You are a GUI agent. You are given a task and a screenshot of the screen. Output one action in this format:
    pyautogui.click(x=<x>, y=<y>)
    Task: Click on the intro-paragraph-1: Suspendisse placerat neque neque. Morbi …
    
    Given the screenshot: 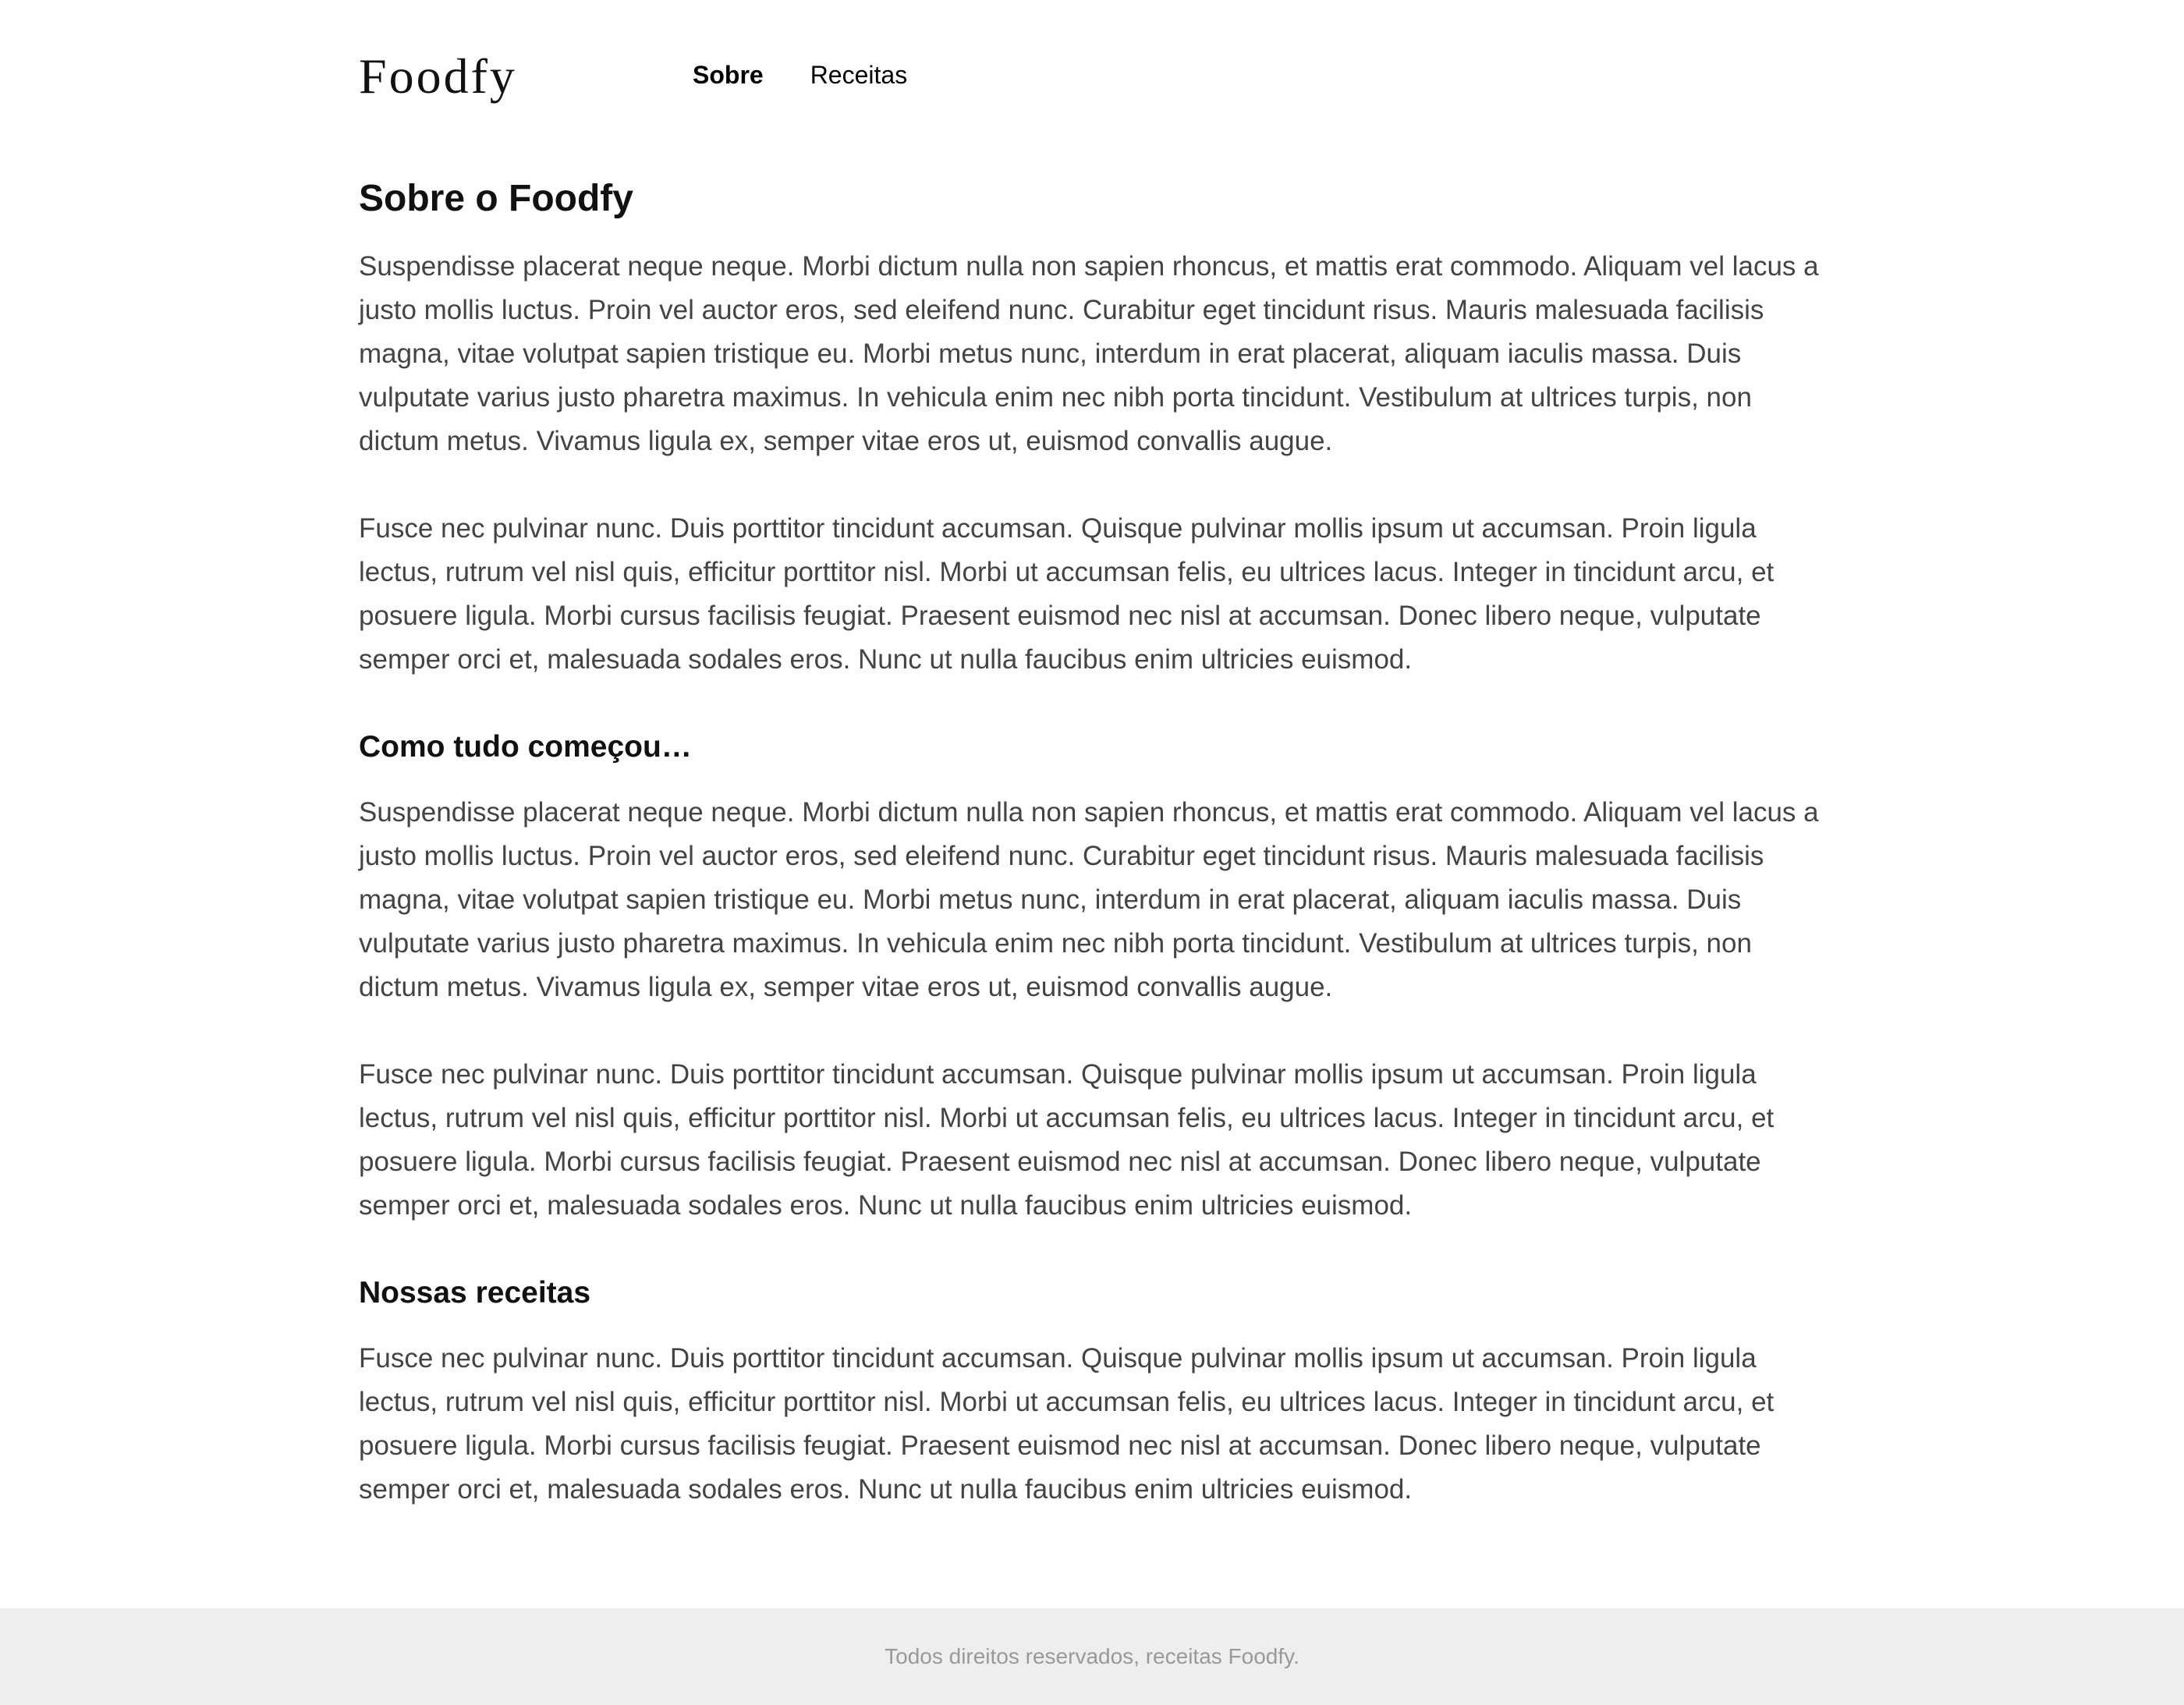 What is the action you would take?
    pyautogui.click(x=1089, y=353)
    